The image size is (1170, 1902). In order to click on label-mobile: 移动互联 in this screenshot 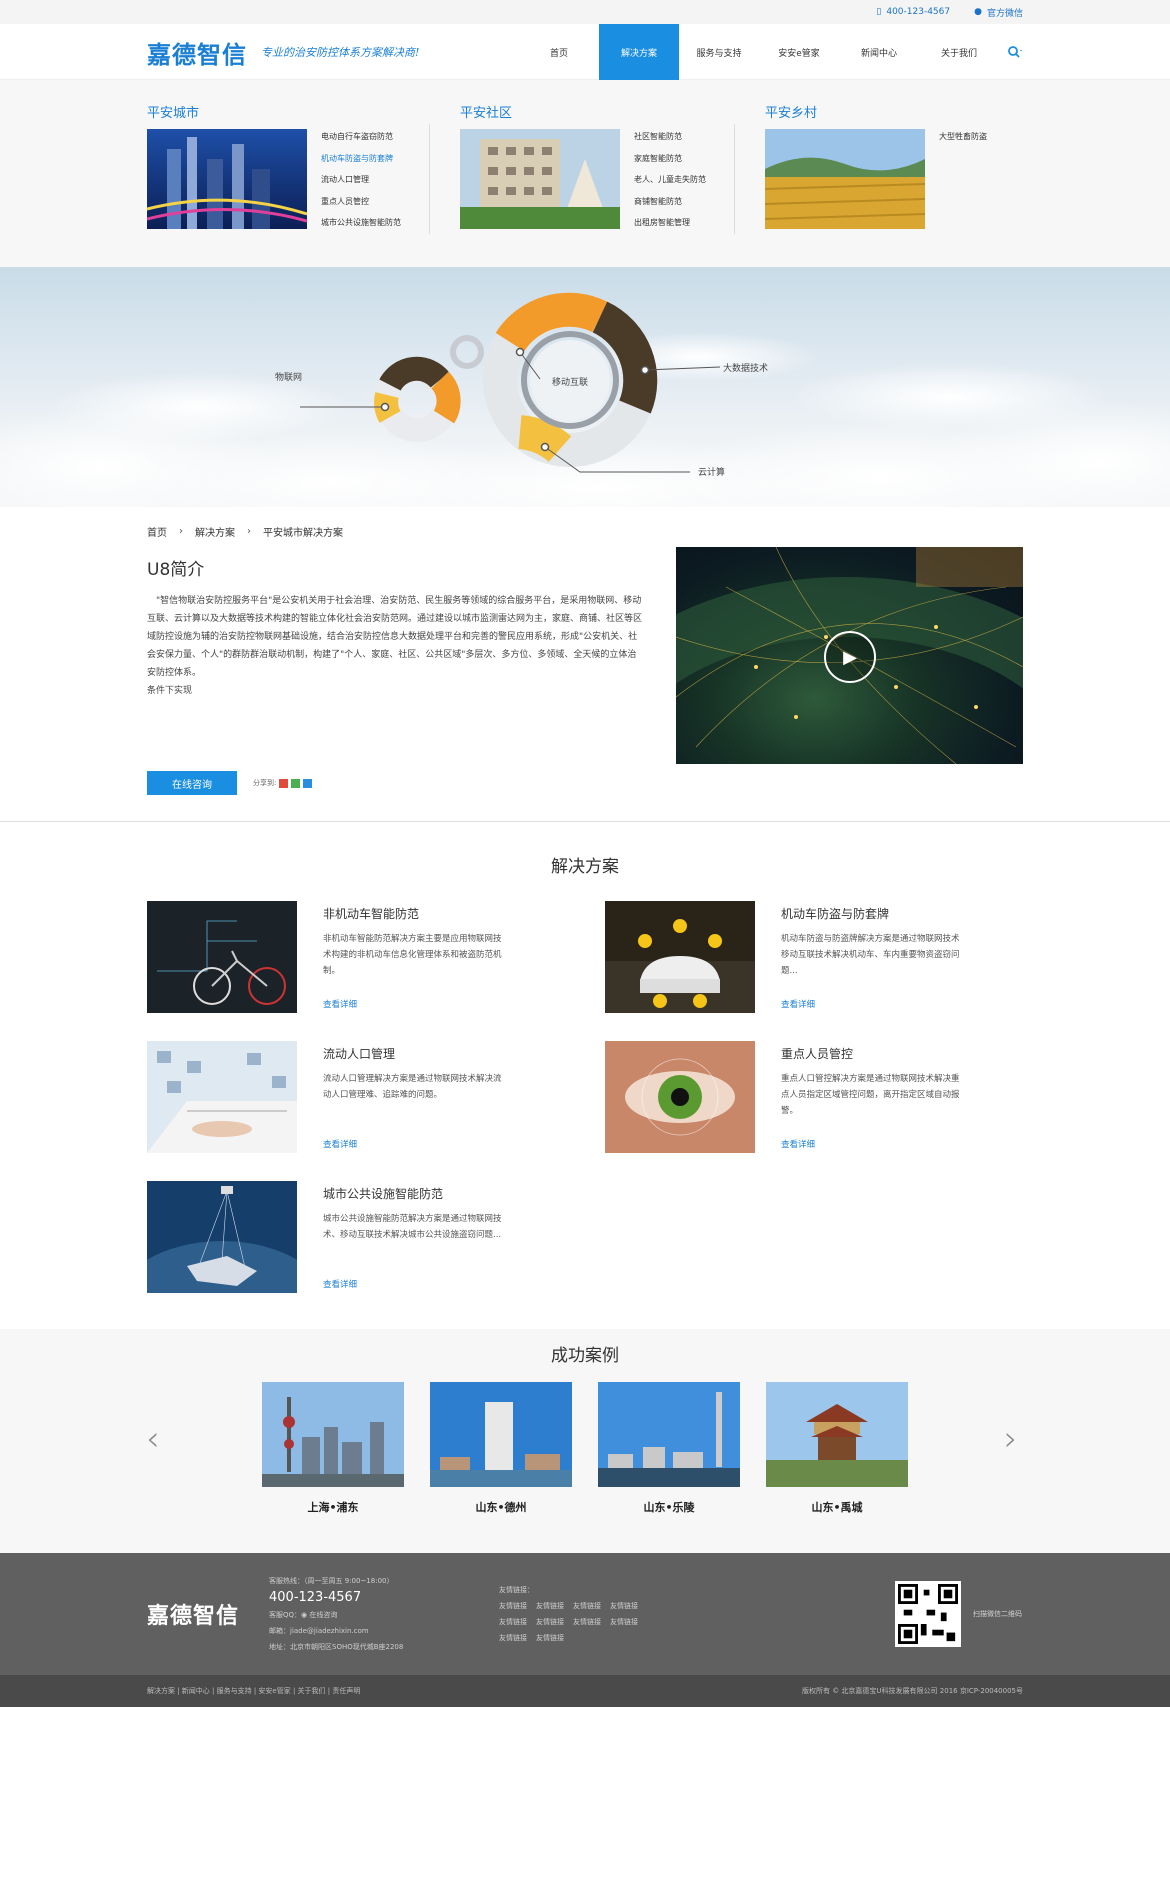, I will do `click(570, 382)`.